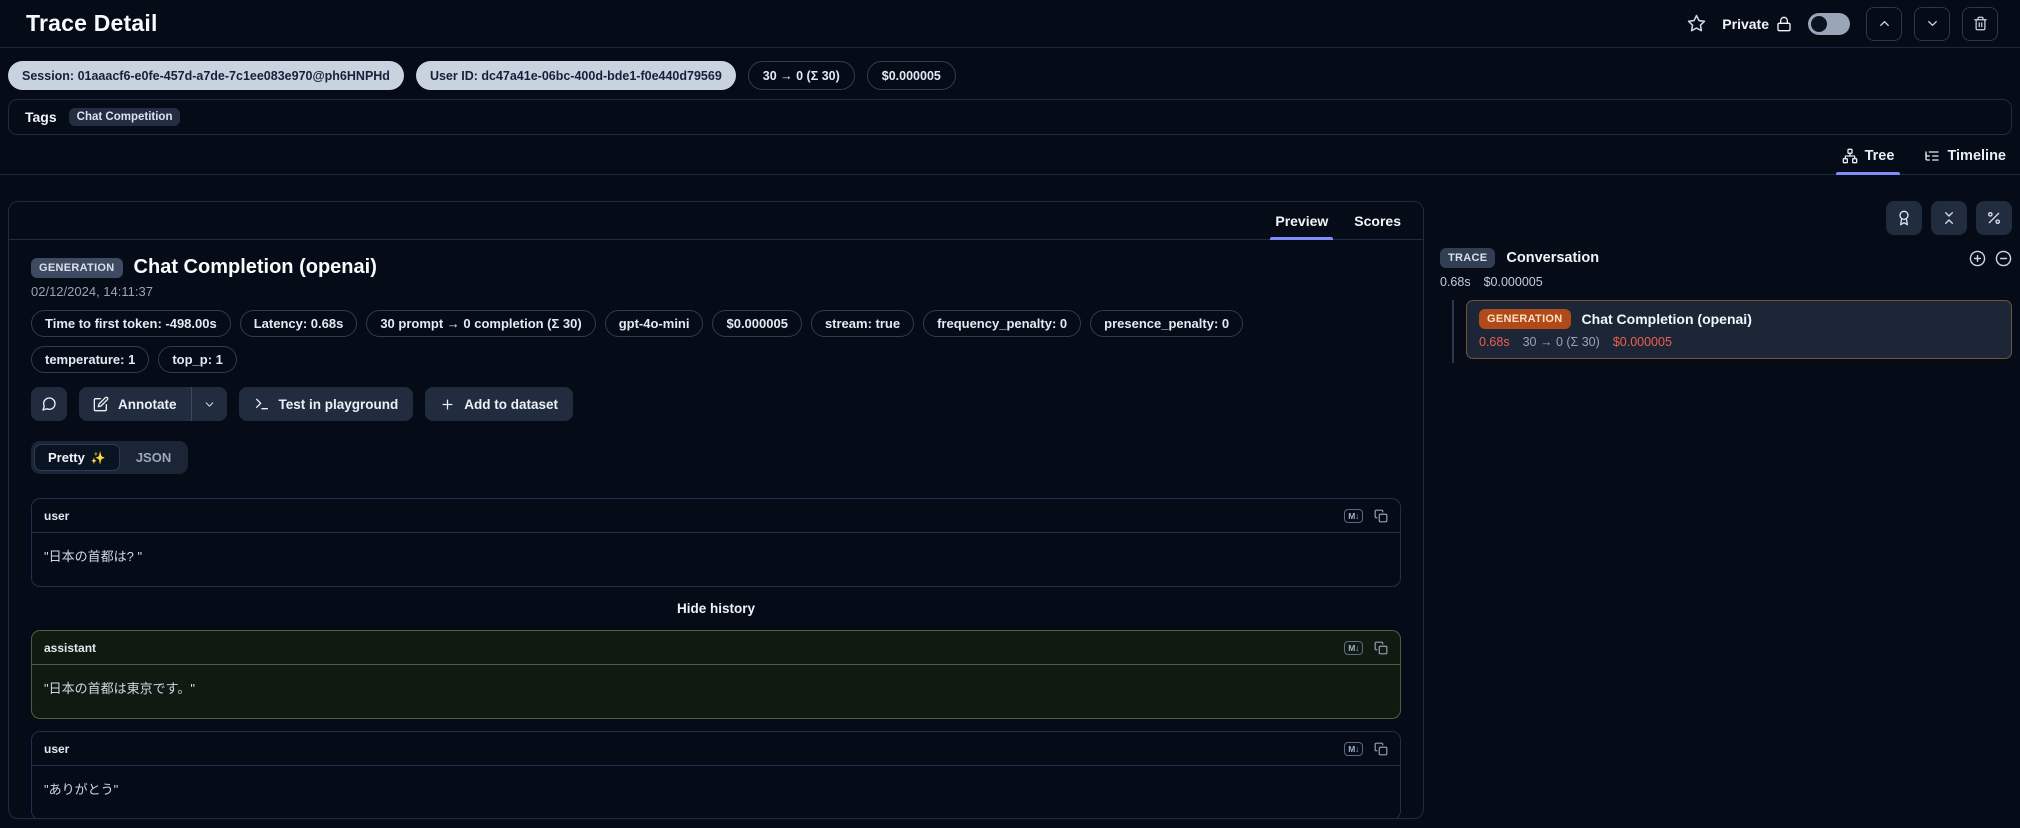  I want to click on delete-trace-button, so click(1980, 23).